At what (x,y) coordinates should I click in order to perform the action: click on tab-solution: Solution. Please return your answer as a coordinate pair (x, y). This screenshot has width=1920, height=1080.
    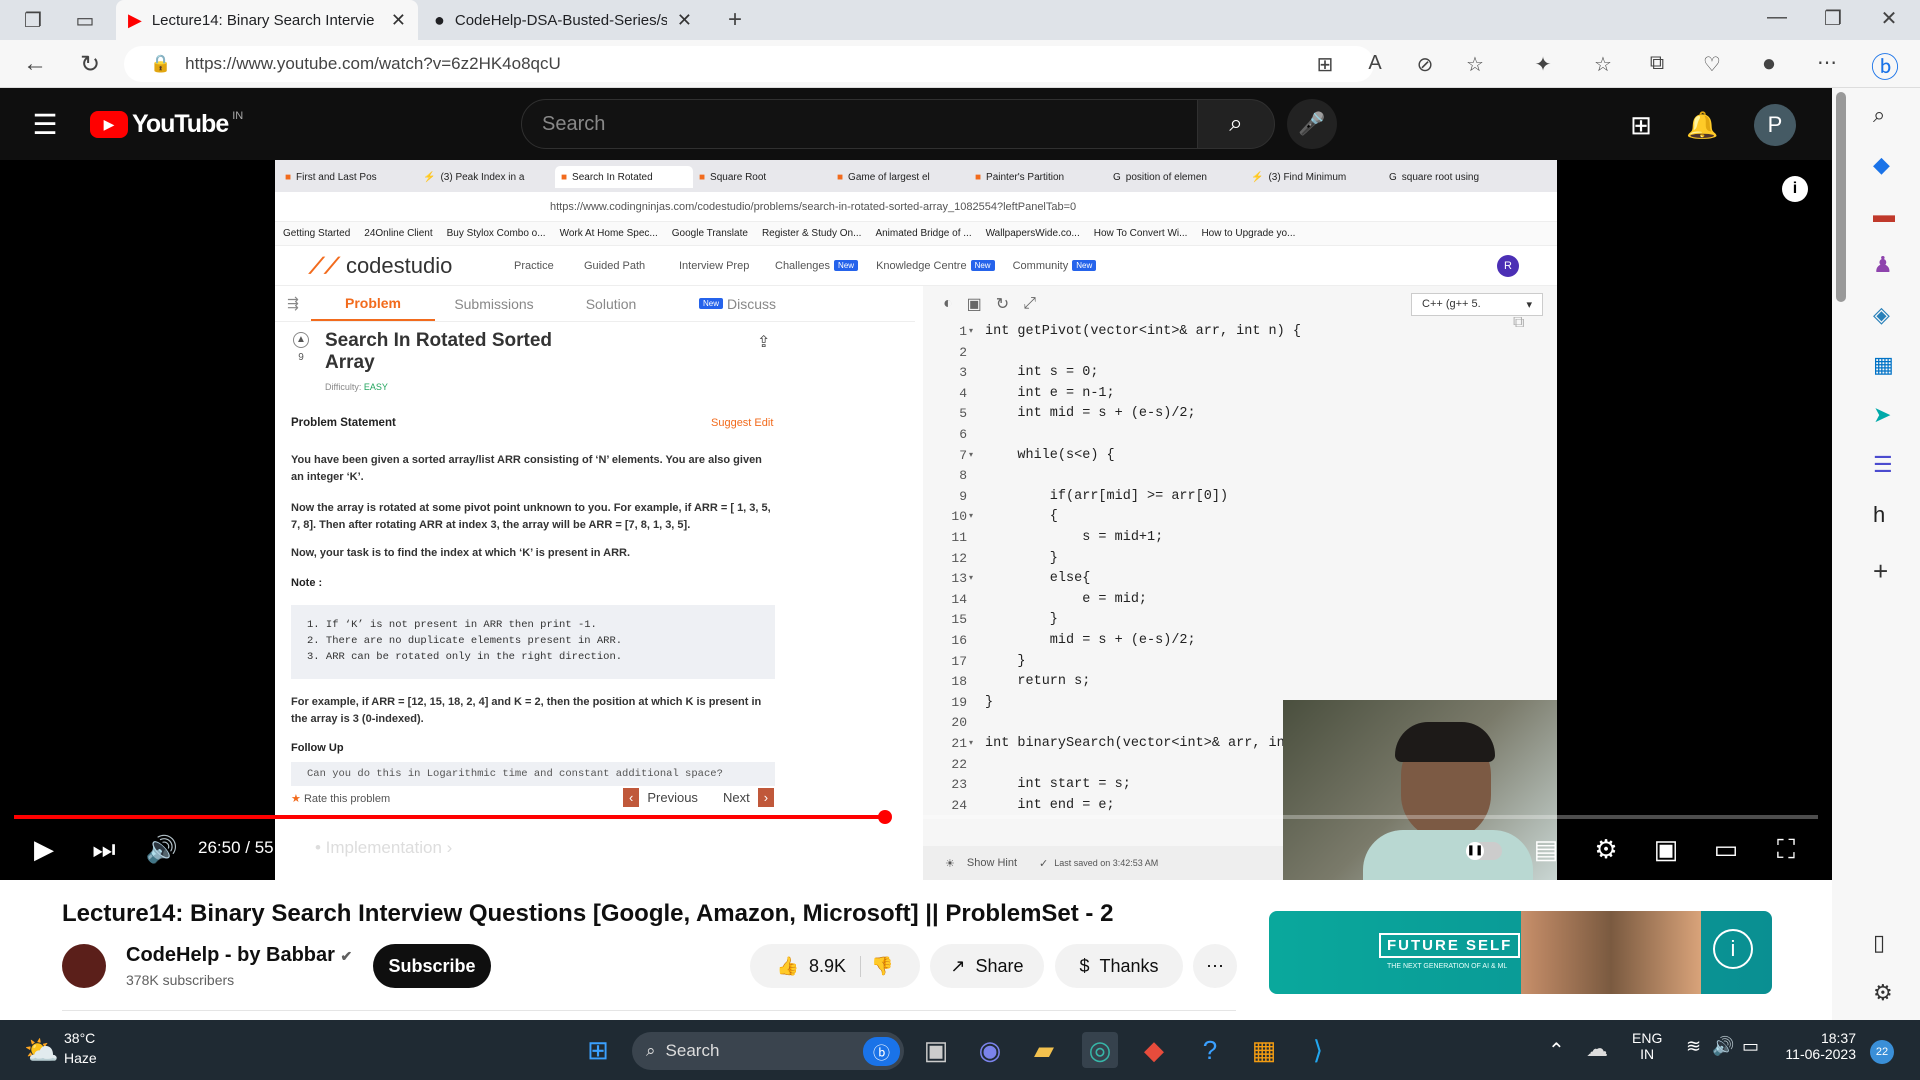
    Looking at the image, I should click on (611, 303).